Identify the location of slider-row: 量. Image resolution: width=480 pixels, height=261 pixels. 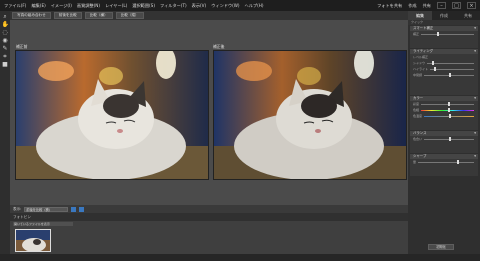
(444, 162).